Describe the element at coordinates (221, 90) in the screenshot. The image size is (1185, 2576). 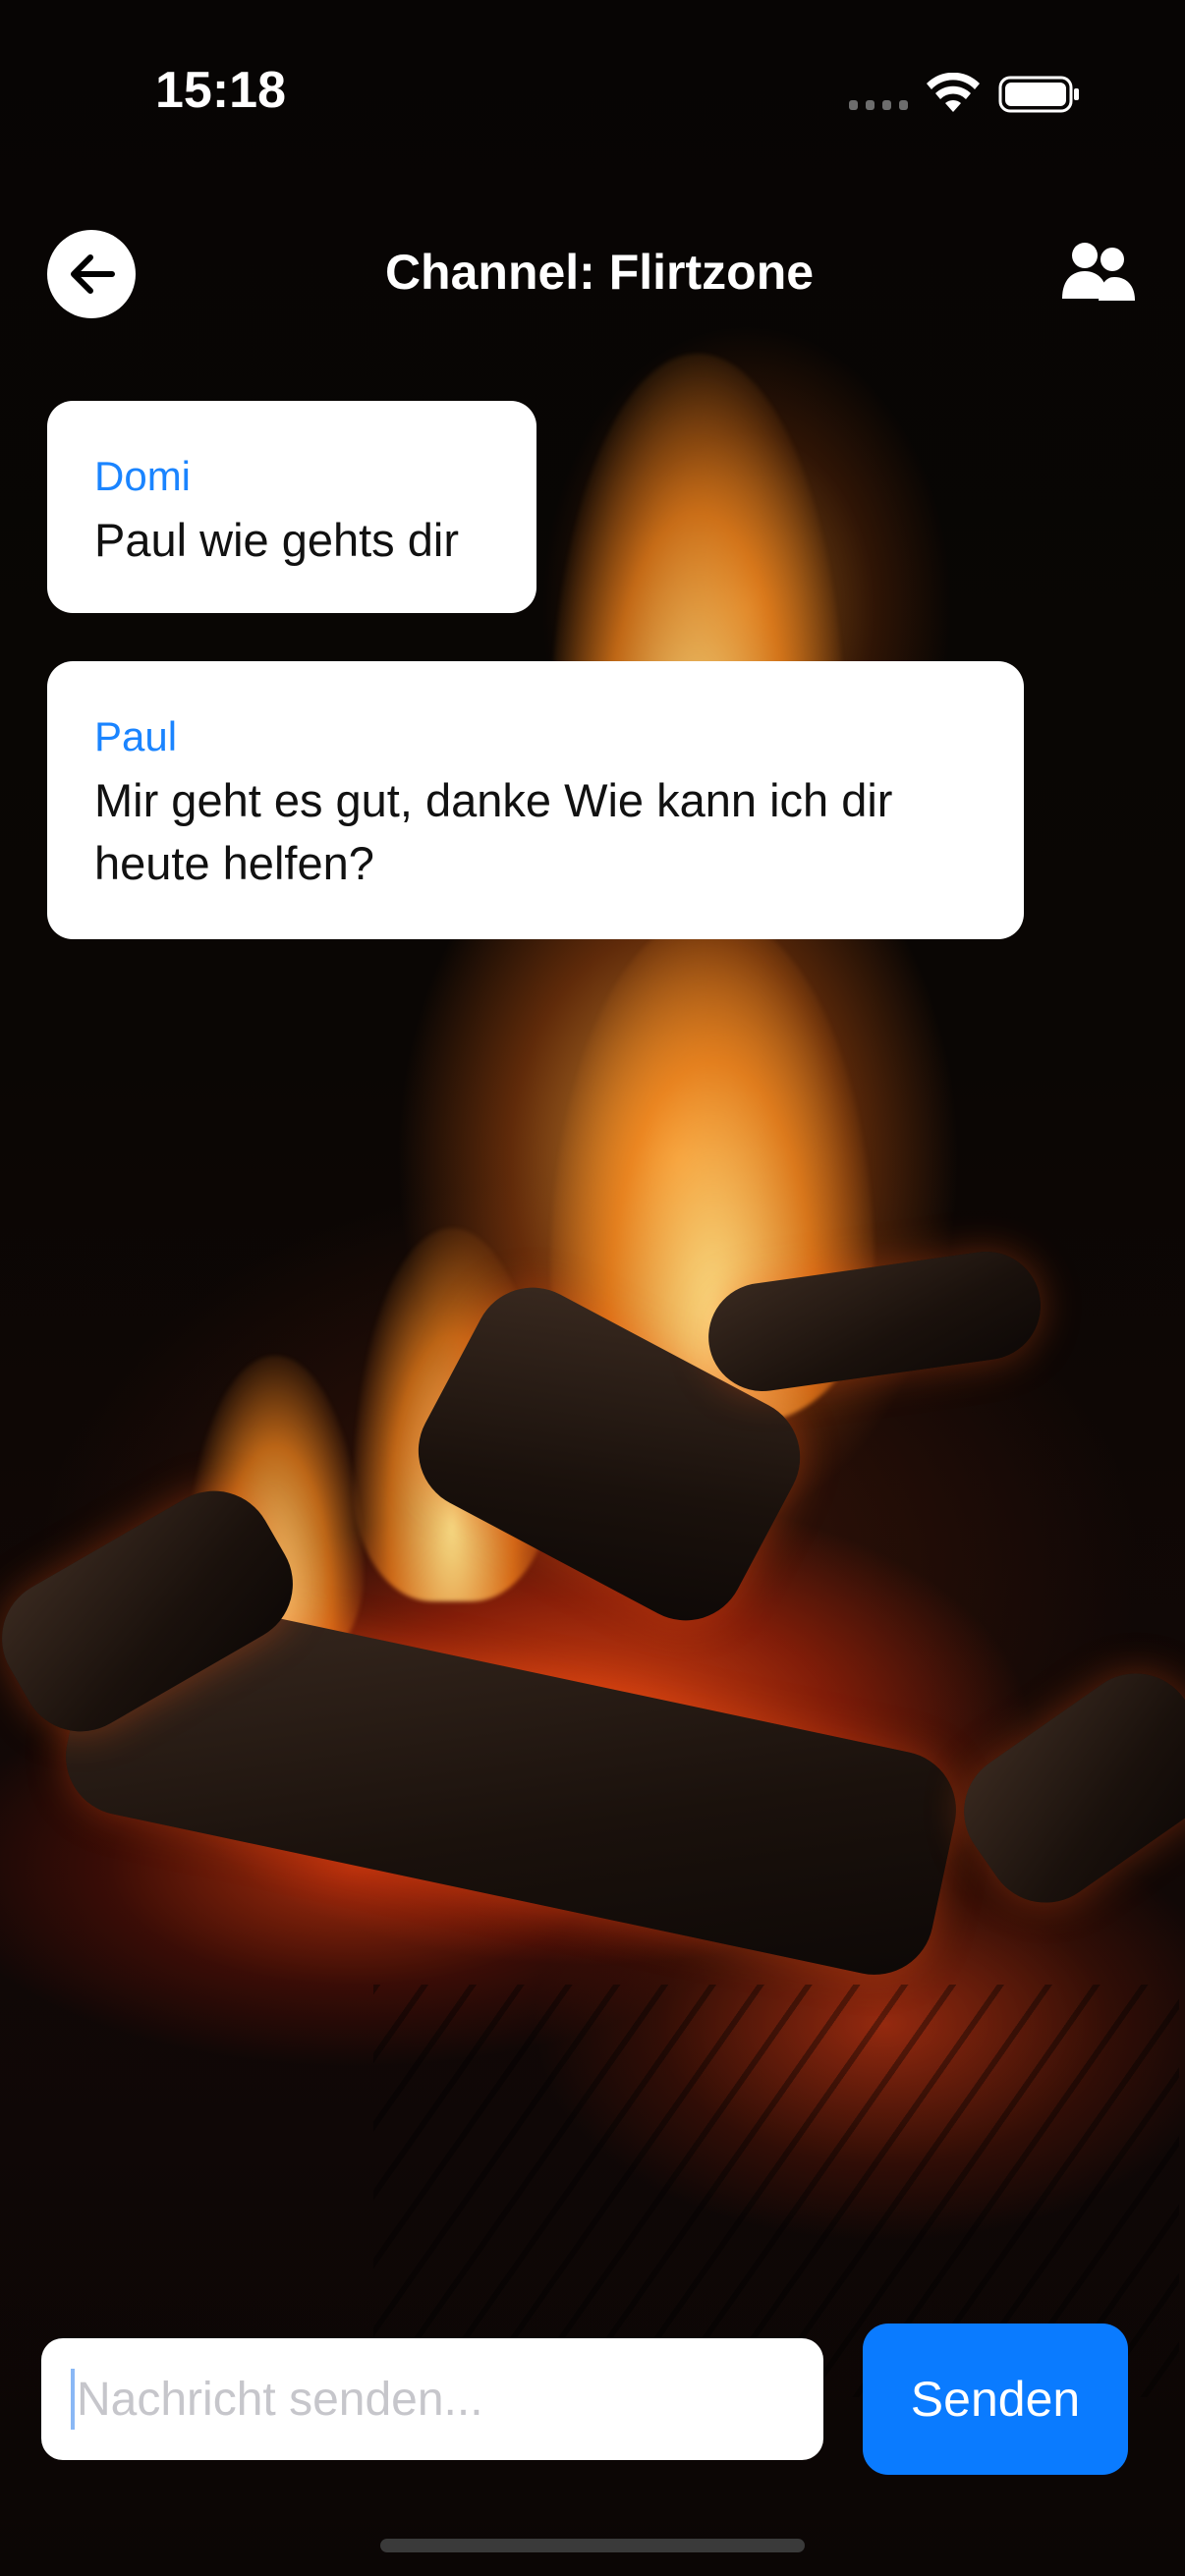
I see `status-time: 15:18` at that location.